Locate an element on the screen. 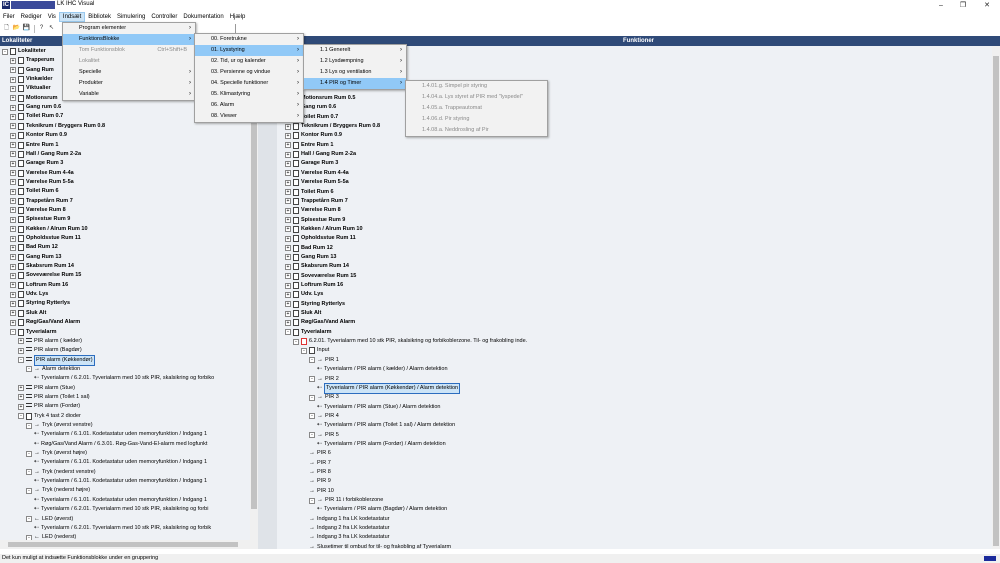 Image resolution: width=1000 pixels, height=563 pixels. menu-option: 1.1 Generelt › is located at coordinates (355, 50).